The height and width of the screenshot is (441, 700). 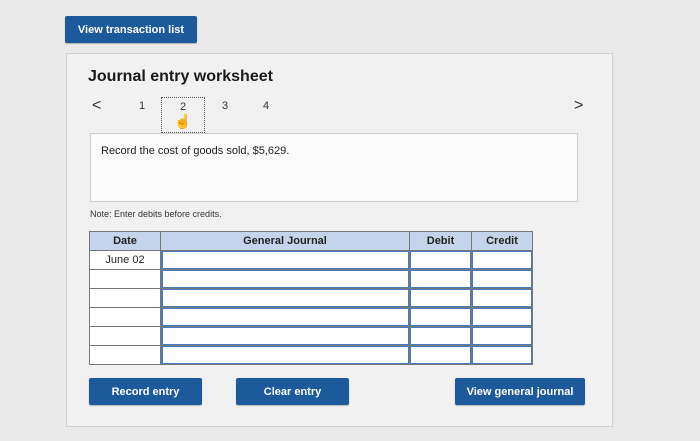 What do you see at coordinates (334, 167) in the screenshot?
I see `description-box` at bounding box center [334, 167].